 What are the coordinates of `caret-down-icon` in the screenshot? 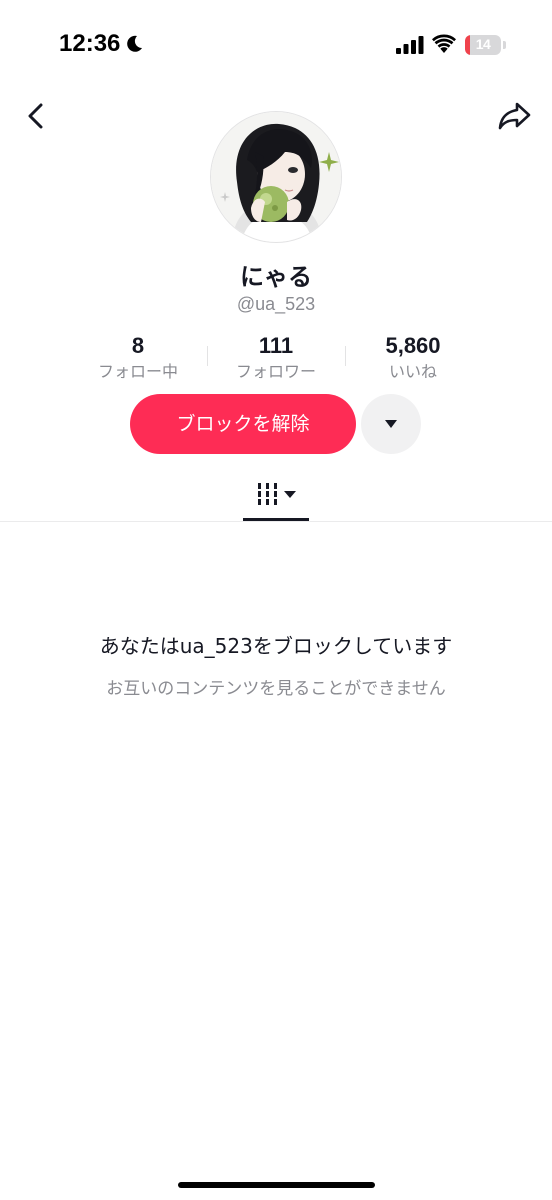 It's located at (391, 424).